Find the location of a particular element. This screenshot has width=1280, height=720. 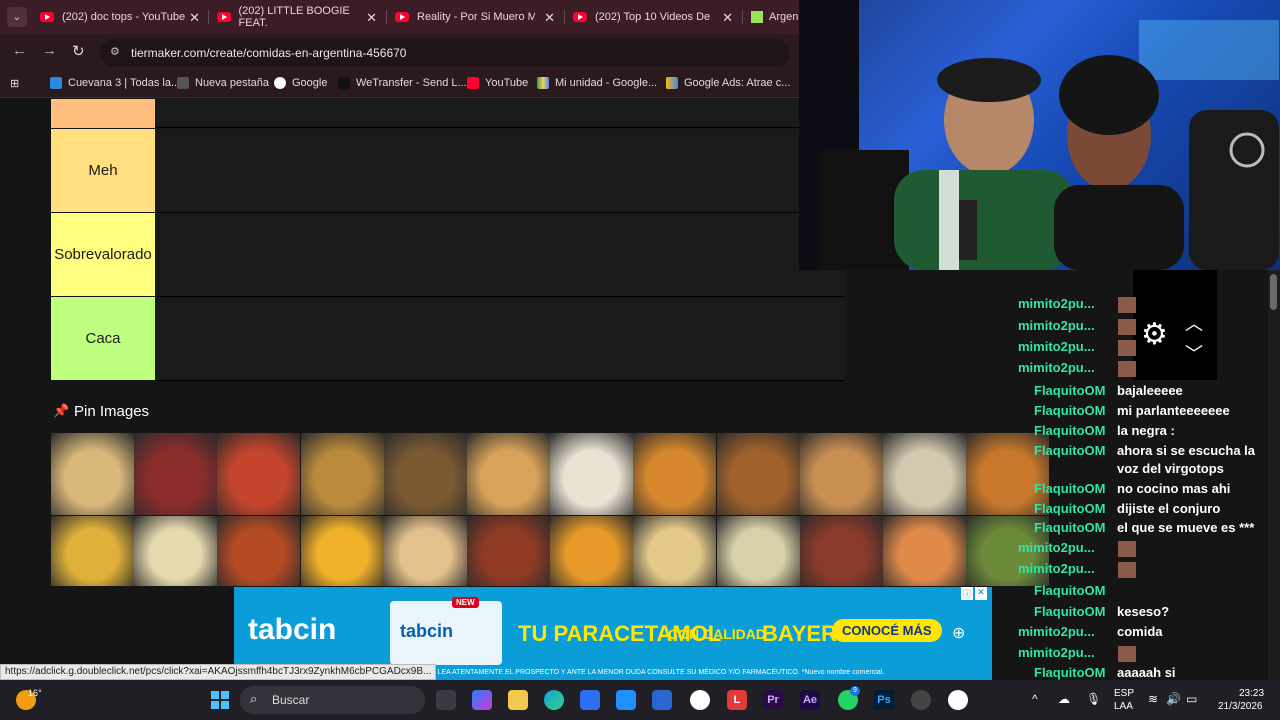

microphone-icon: 🎙 is located at coordinates (1093, 699).